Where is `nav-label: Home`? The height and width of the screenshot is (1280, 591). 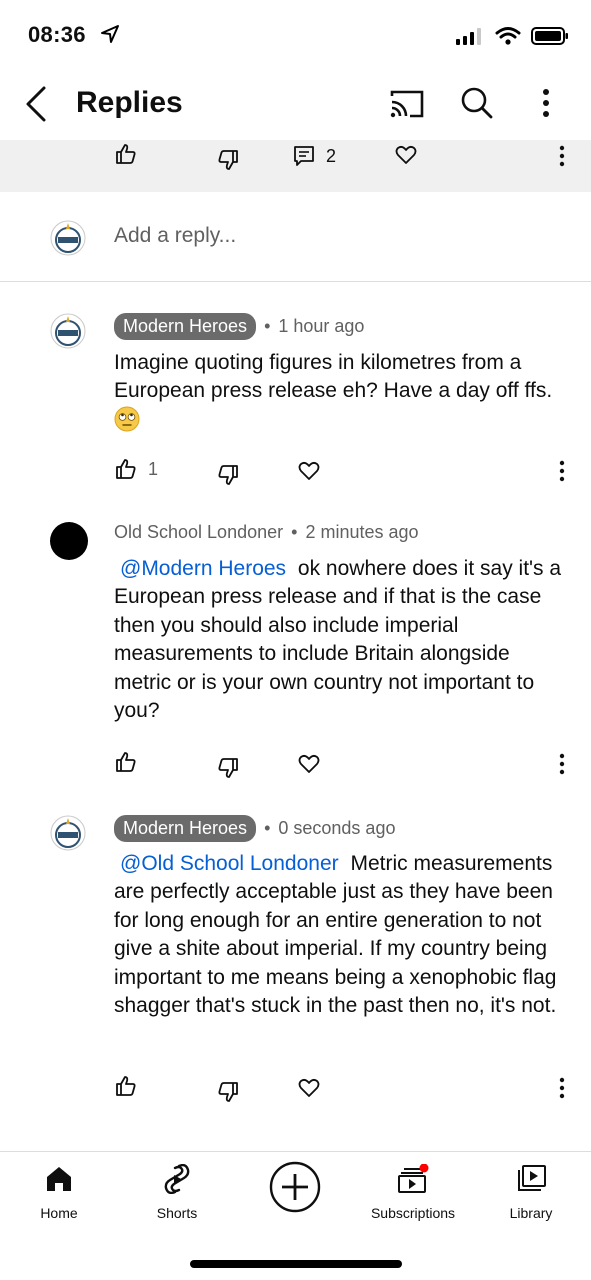
nav-label: Home is located at coordinates (59, 1213).